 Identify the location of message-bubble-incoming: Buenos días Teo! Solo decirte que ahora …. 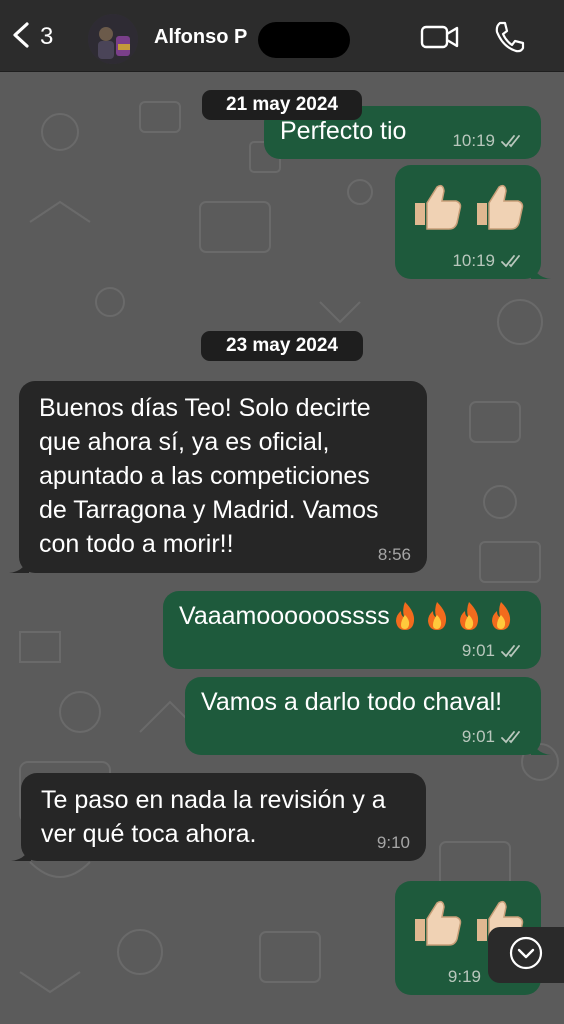
(218, 477).